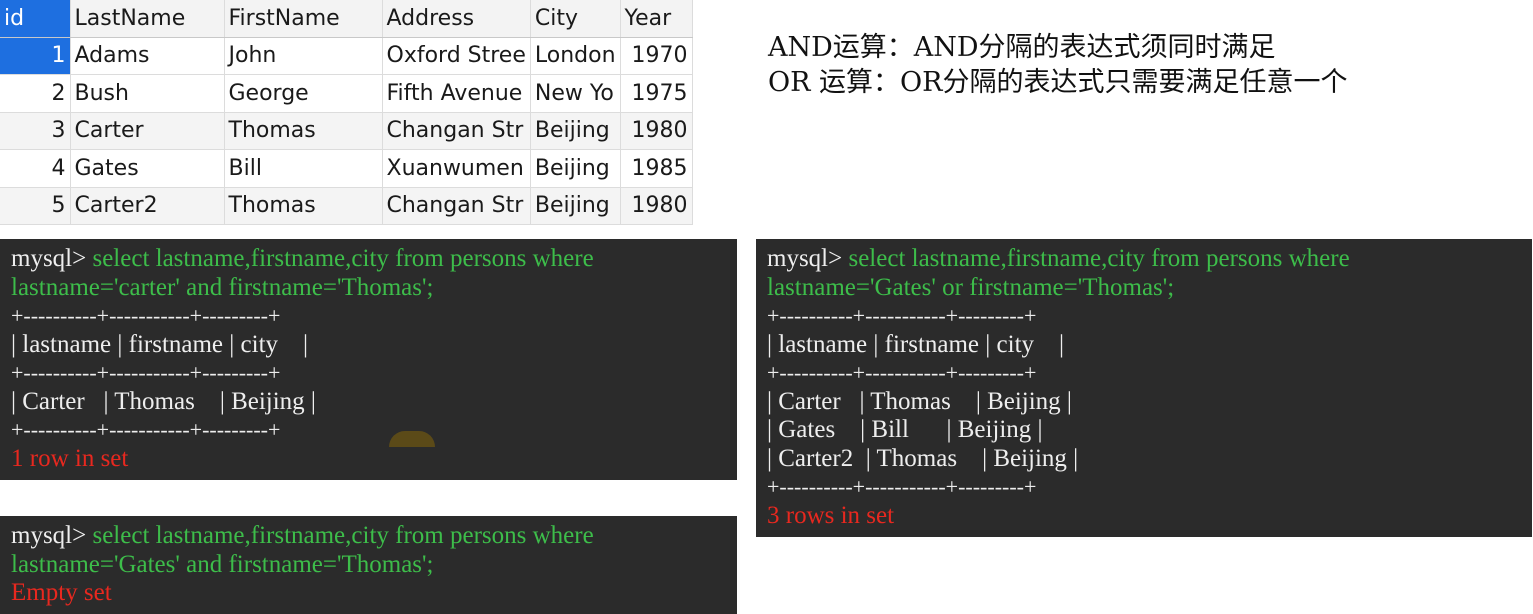  What do you see at coordinates (656, 19) in the screenshot?
I see `column-header-year: Year` at bounding box center [656, 19].